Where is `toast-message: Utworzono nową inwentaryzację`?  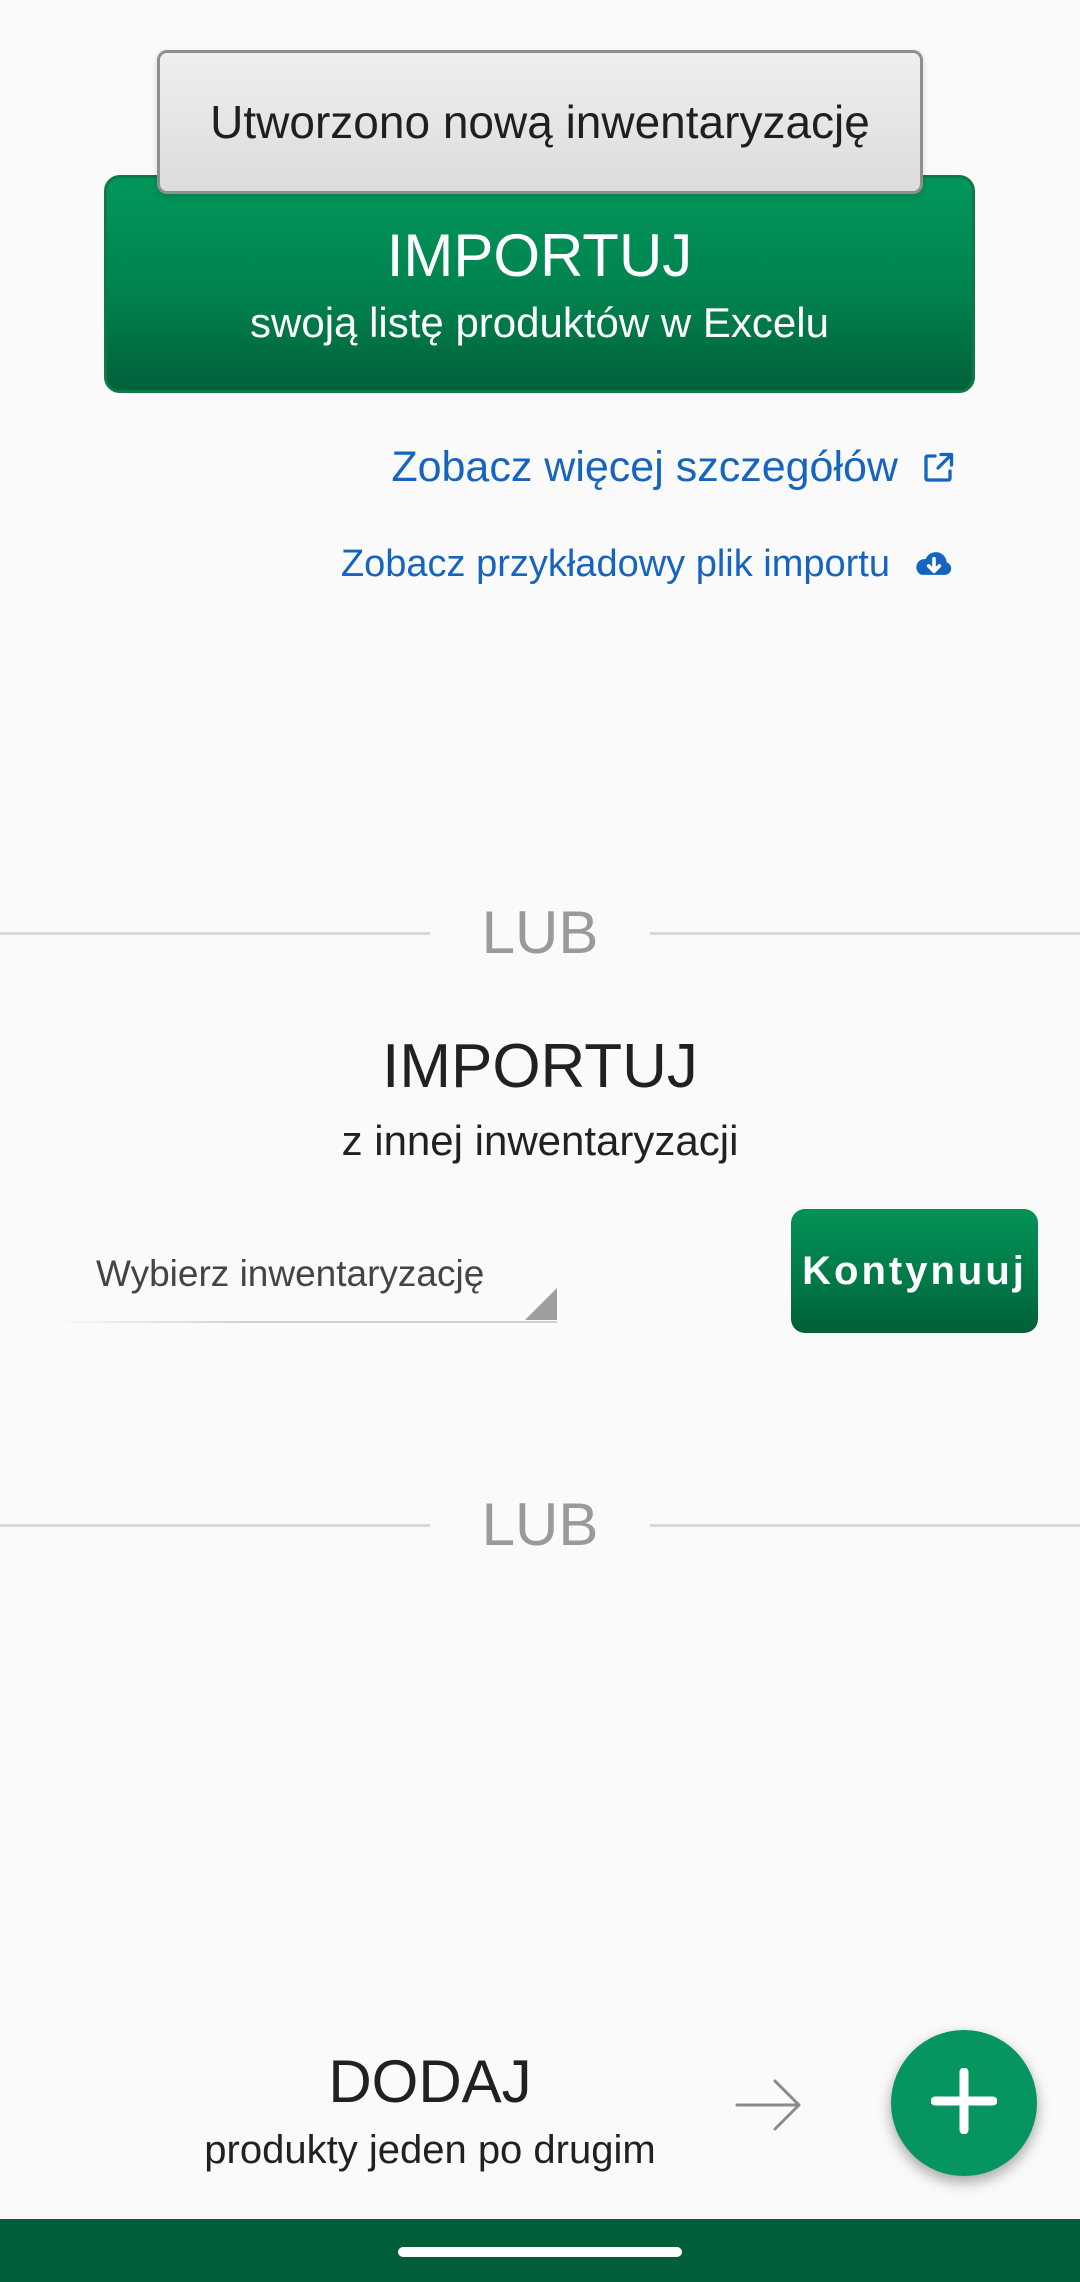
toast-message: Utworzono nową inwentaryzację is located at coordinates (540, 122).